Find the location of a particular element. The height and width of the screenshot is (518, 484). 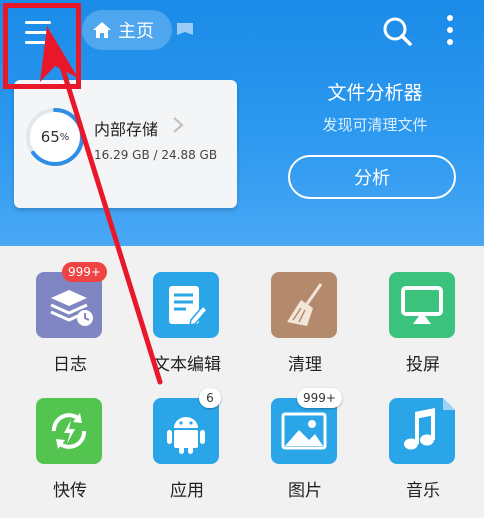

tile-quick-transfer: 快传 is located at coordinates (70, 458).